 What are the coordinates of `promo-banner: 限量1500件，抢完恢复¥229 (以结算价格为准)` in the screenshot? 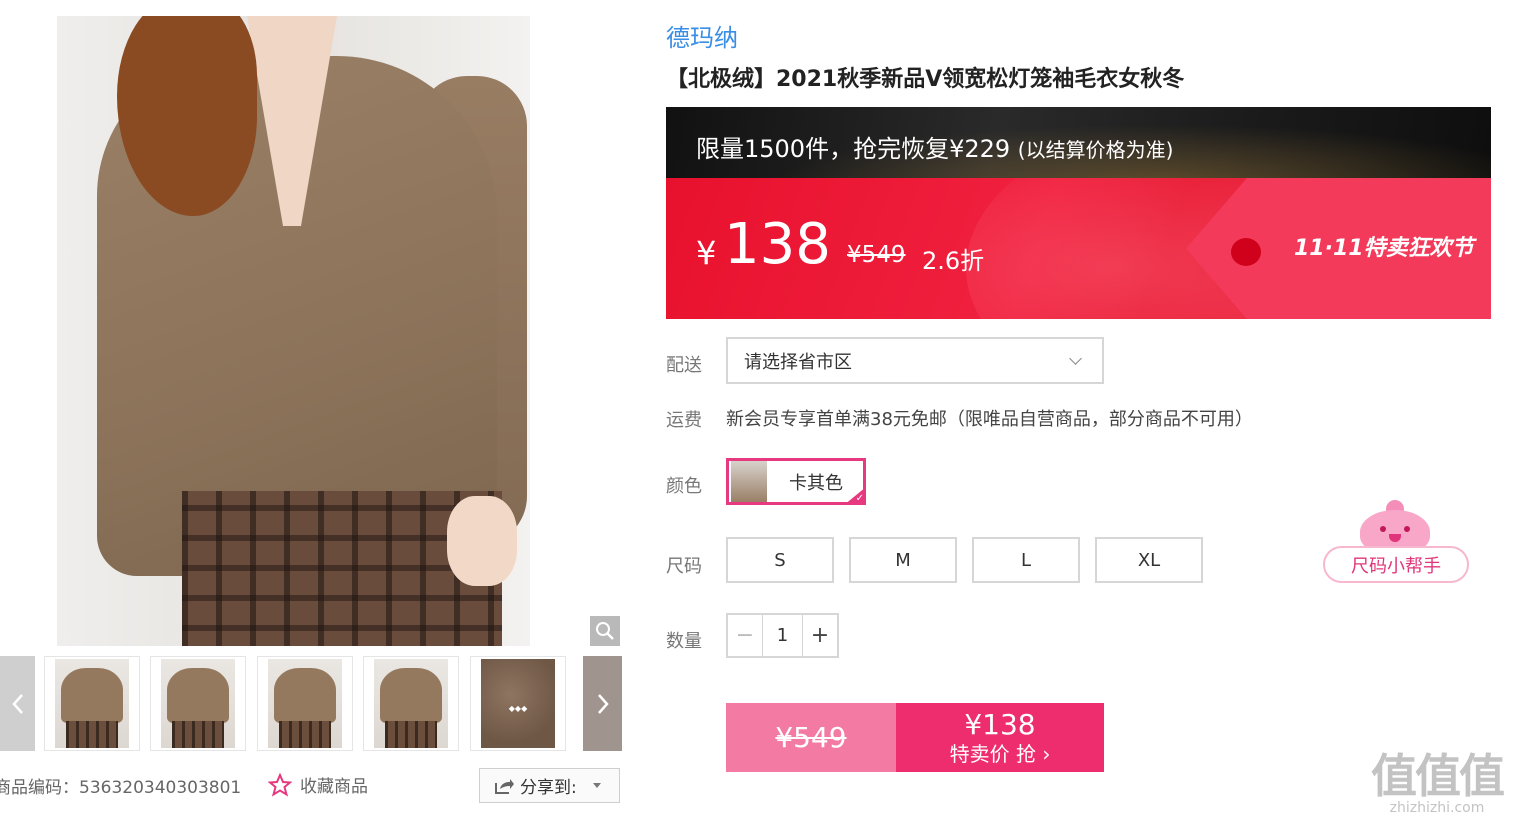 It's located at (1078, 142).